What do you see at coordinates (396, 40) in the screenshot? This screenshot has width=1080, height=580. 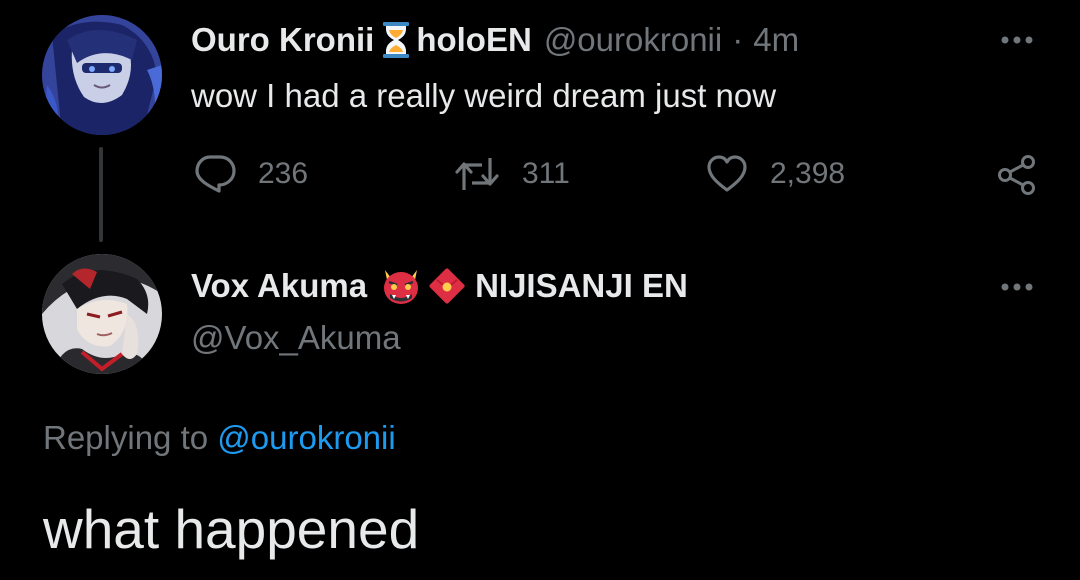 I see `hourglass-icon` at bounding box center [396, 40].